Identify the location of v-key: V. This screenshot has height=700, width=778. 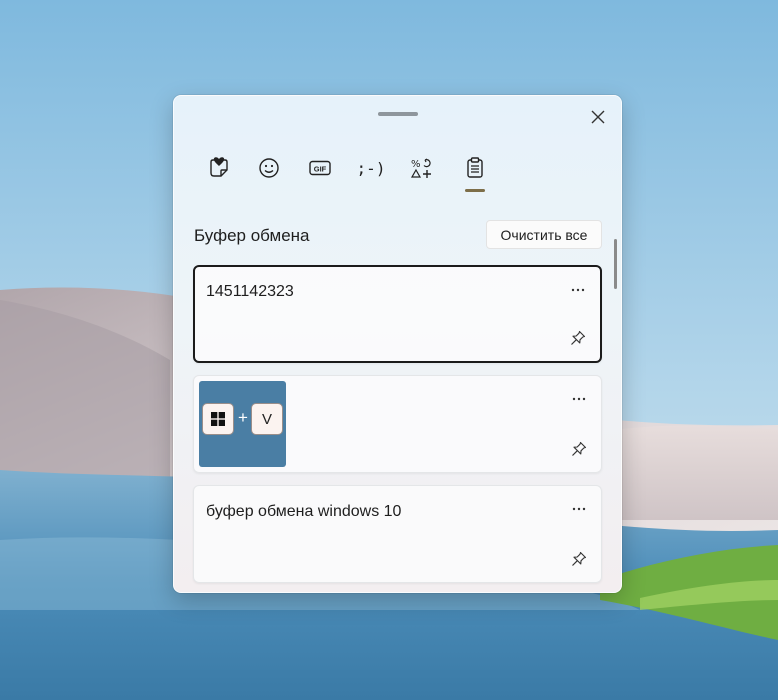
(267, 419).